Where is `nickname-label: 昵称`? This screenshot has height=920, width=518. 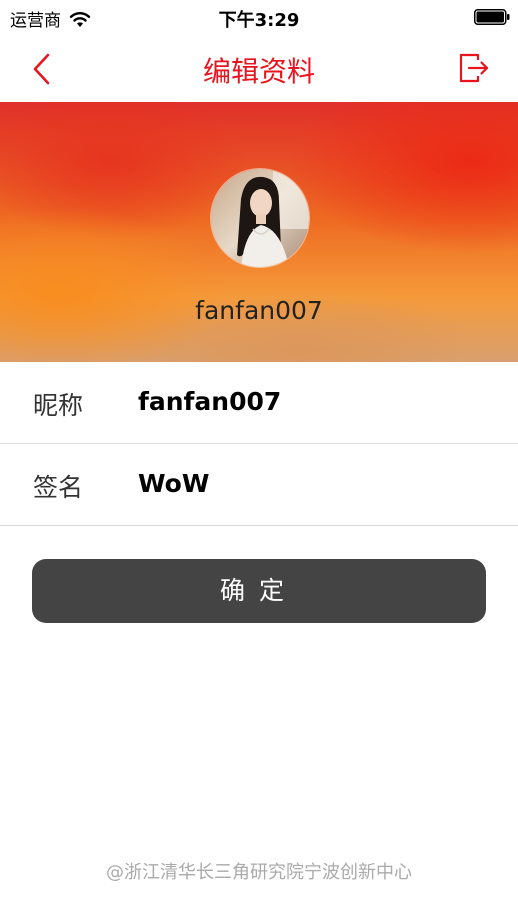
nickname-label: 昵称 is located at coordinates (58, 405).